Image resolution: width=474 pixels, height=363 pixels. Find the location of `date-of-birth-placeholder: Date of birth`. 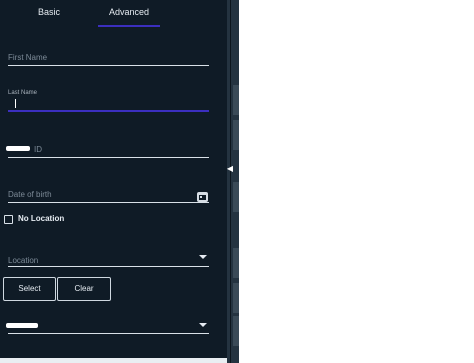

date-of-birth-placeholder: Date of birth is located at coordinates (30, 194).